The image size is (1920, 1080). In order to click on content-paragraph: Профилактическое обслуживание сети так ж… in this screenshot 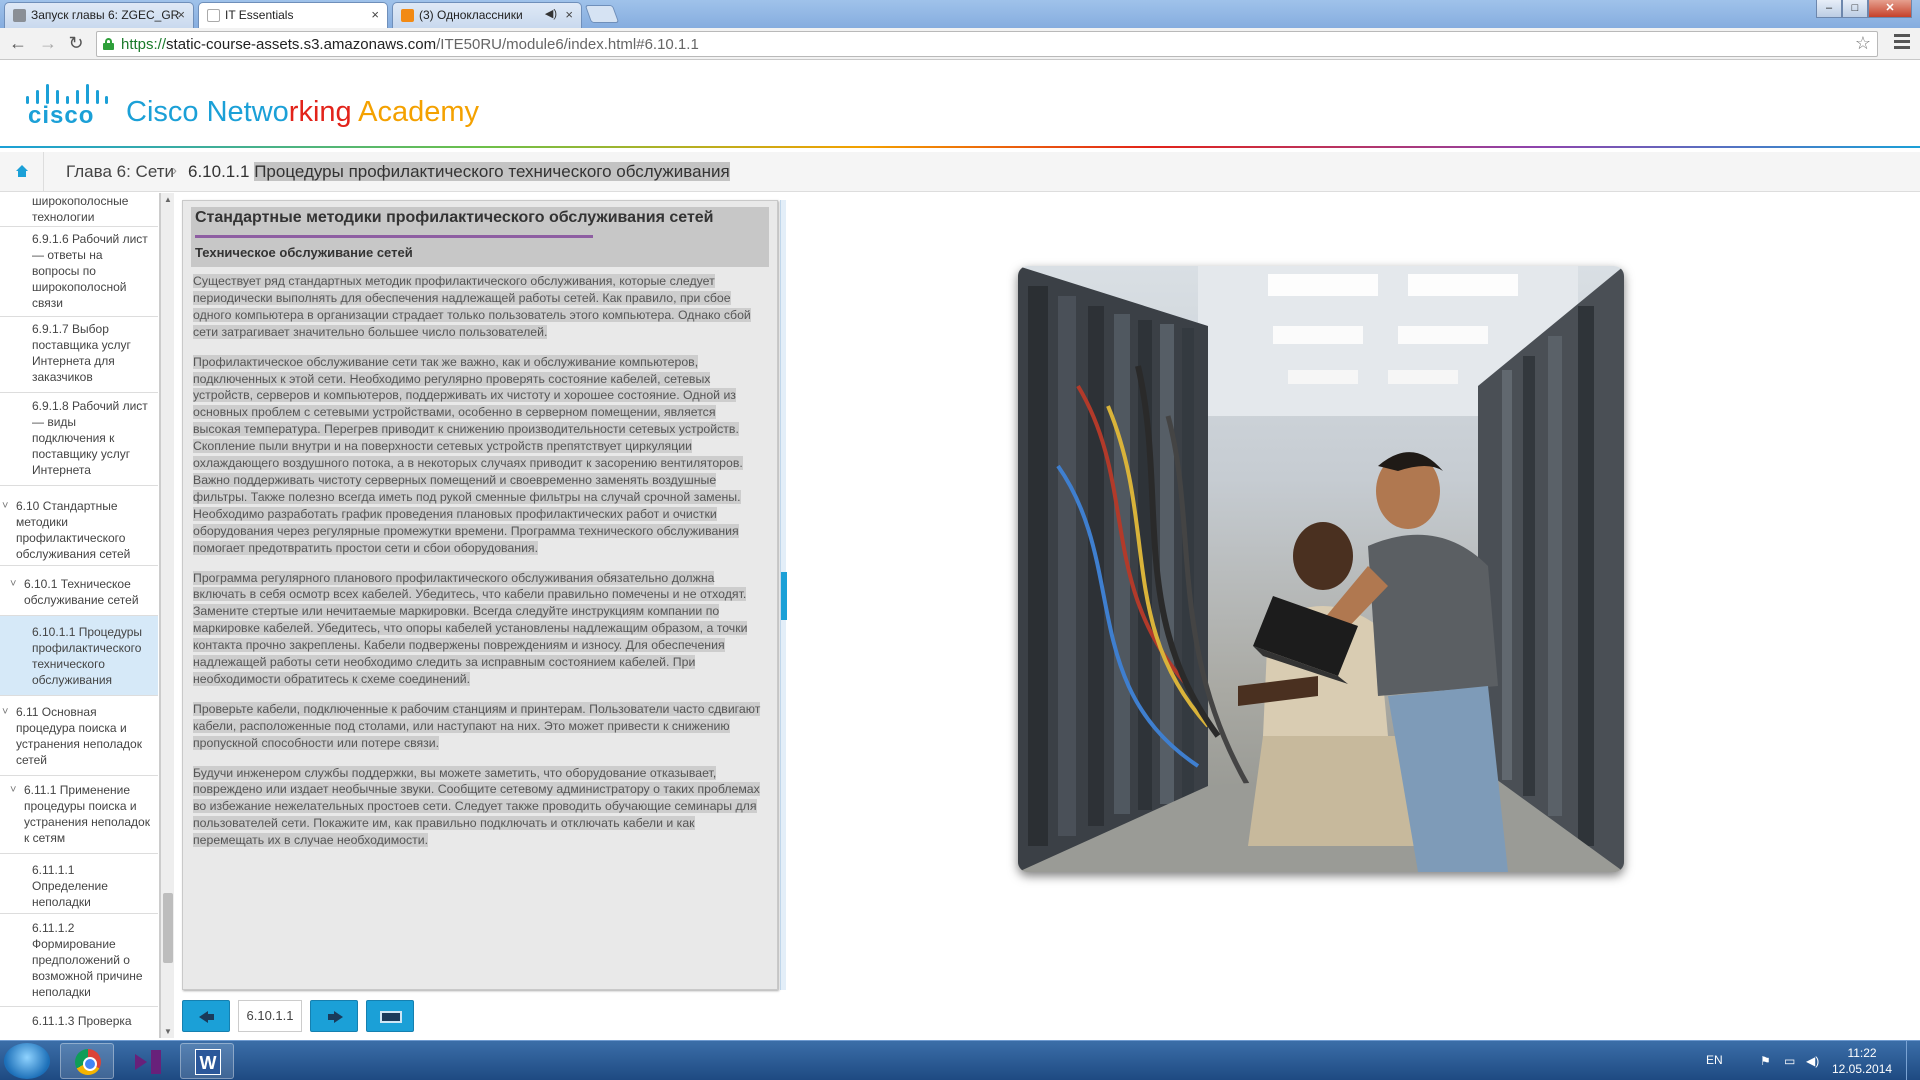, I will do `click(468, 454)`.